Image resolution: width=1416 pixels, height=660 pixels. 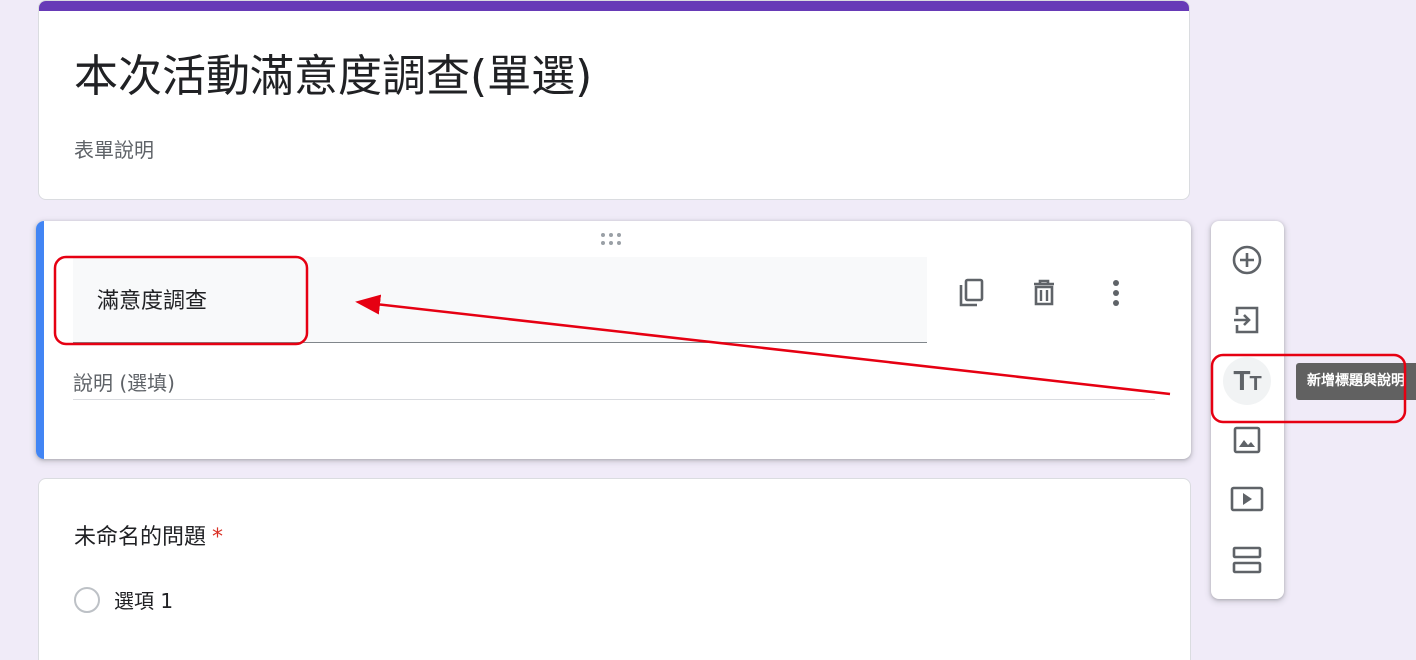 I want to click on add-title-description-button: TT, so click(x=1247, y=381).